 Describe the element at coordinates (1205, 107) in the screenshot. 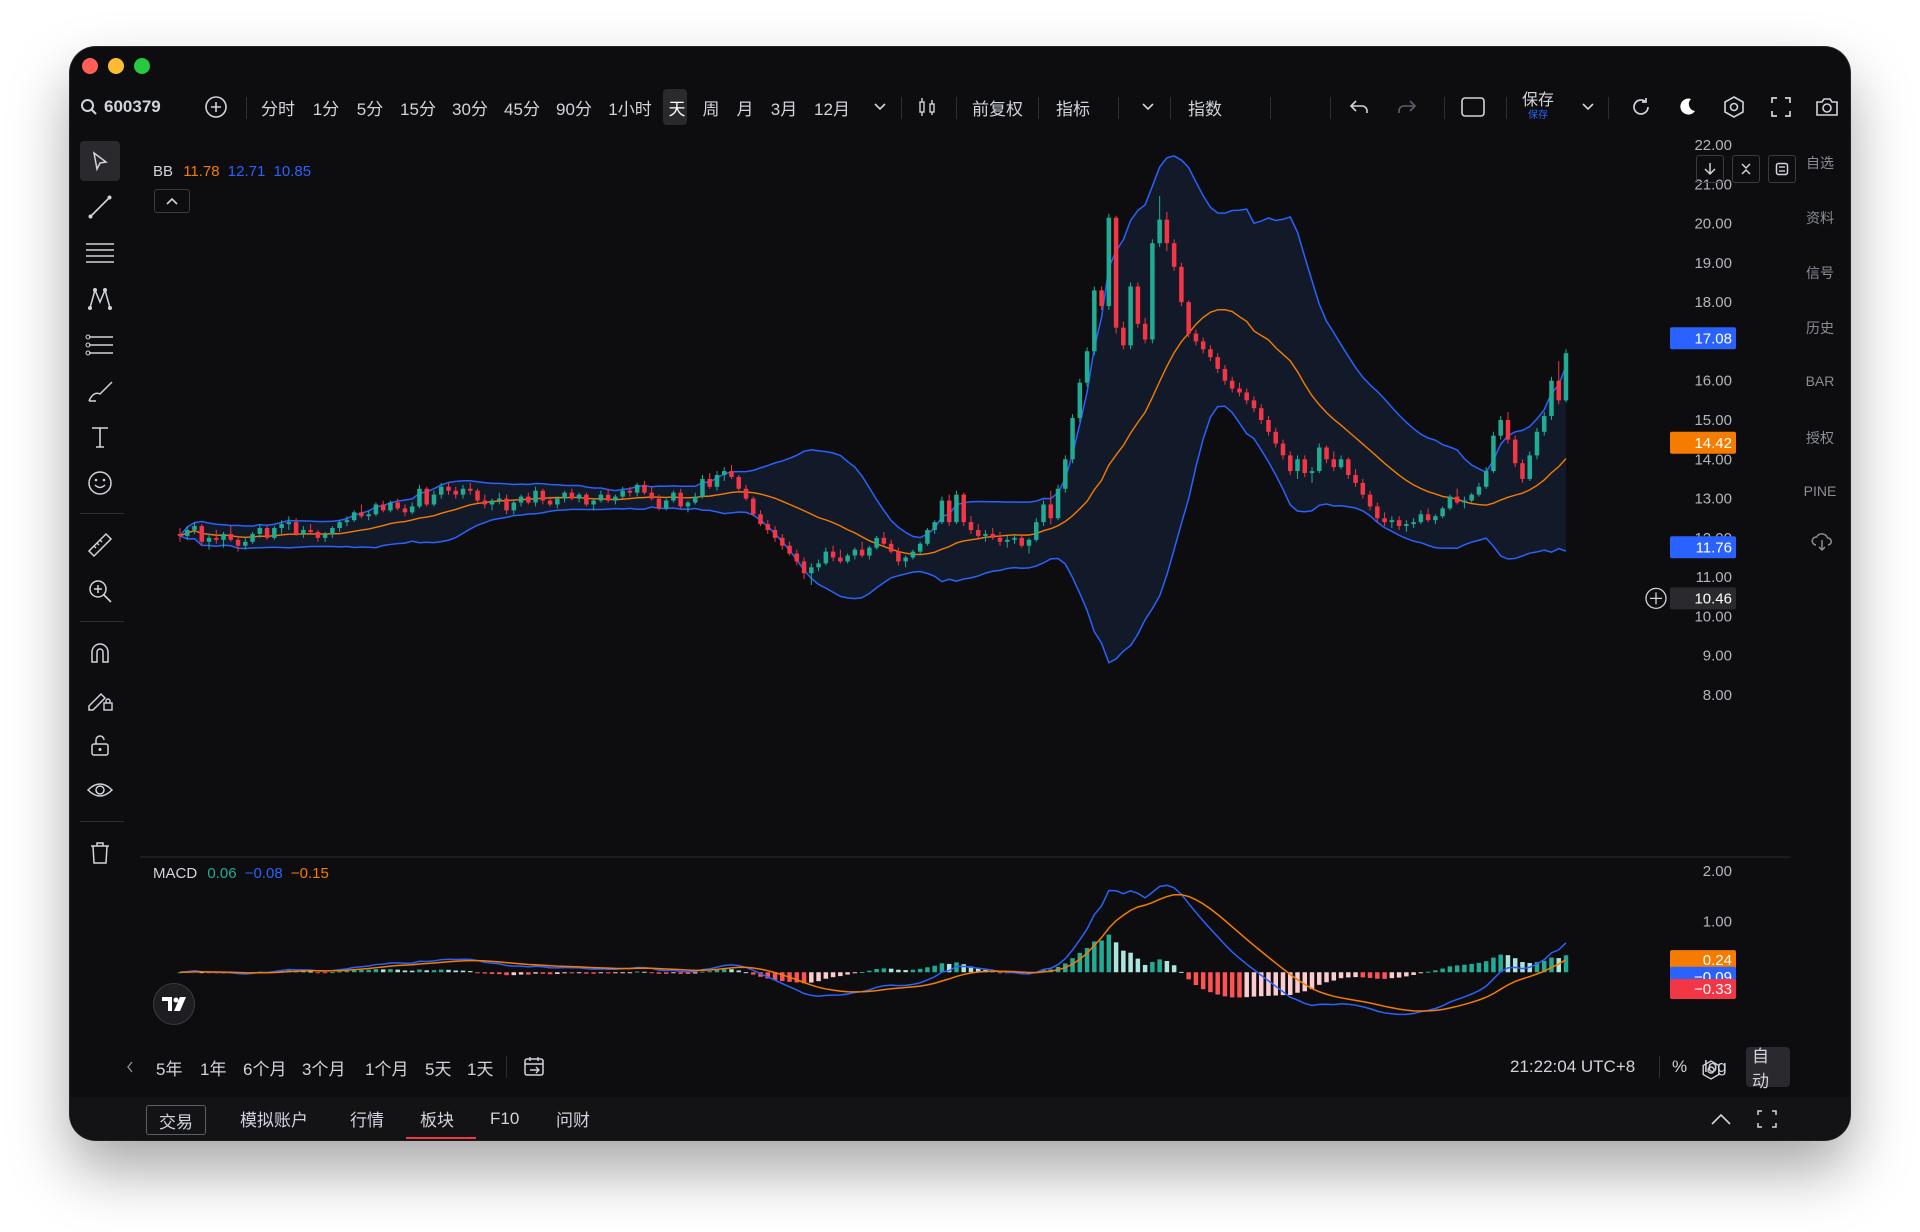

I see `index-button: 指数` at that location.